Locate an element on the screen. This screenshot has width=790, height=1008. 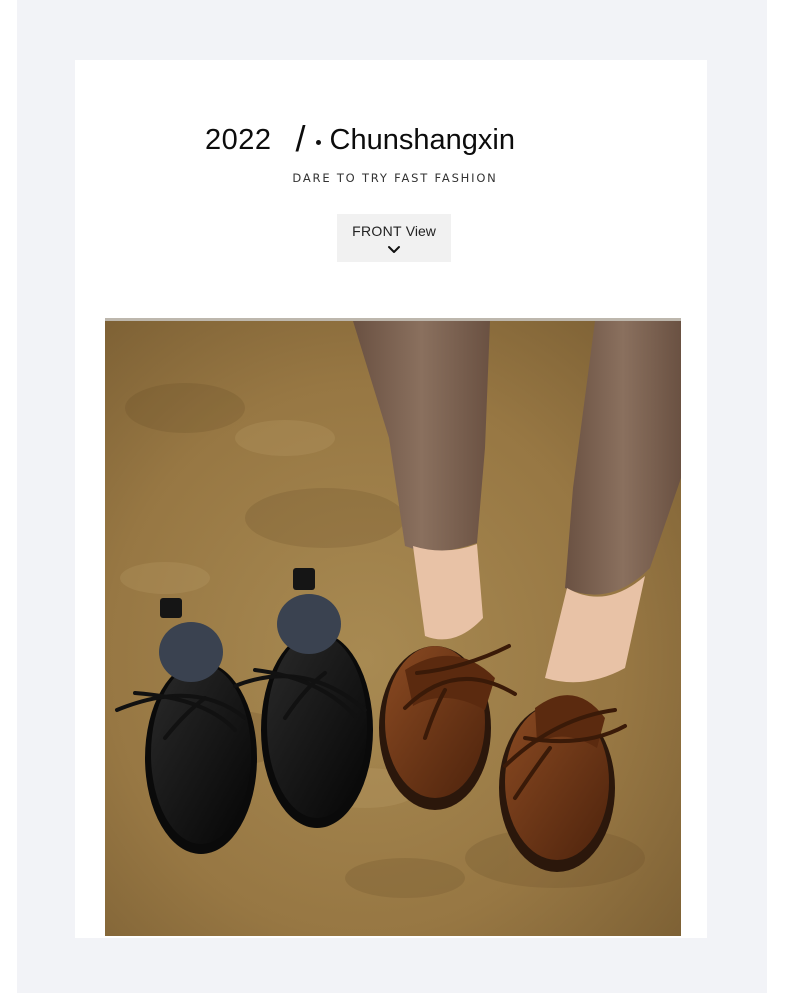
tagline: DARE TO TRY FAST FASHION is located at coordinates (395, 178).